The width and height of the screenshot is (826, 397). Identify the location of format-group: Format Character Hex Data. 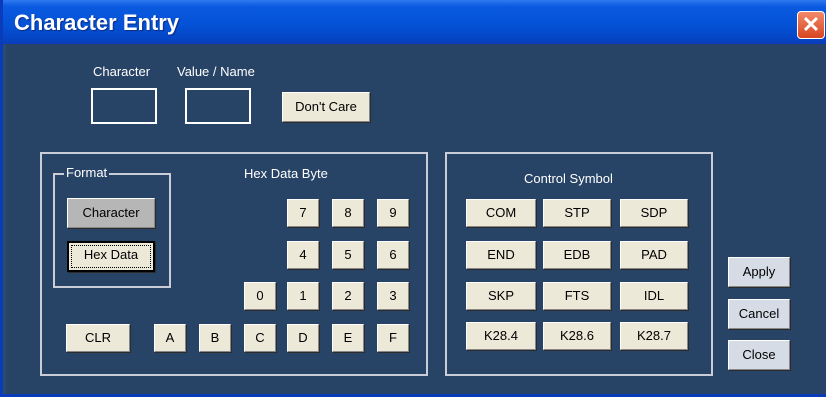
(112, 226).